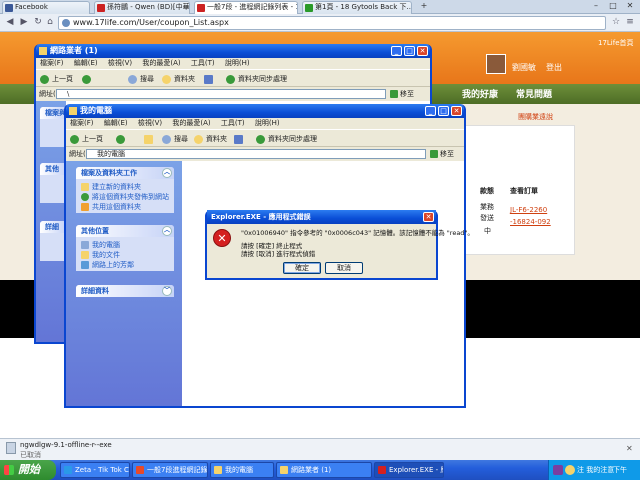 The height and width of the screenshot is (480, 640). I want to click on home-icon: ⌂, so click(50, 23).